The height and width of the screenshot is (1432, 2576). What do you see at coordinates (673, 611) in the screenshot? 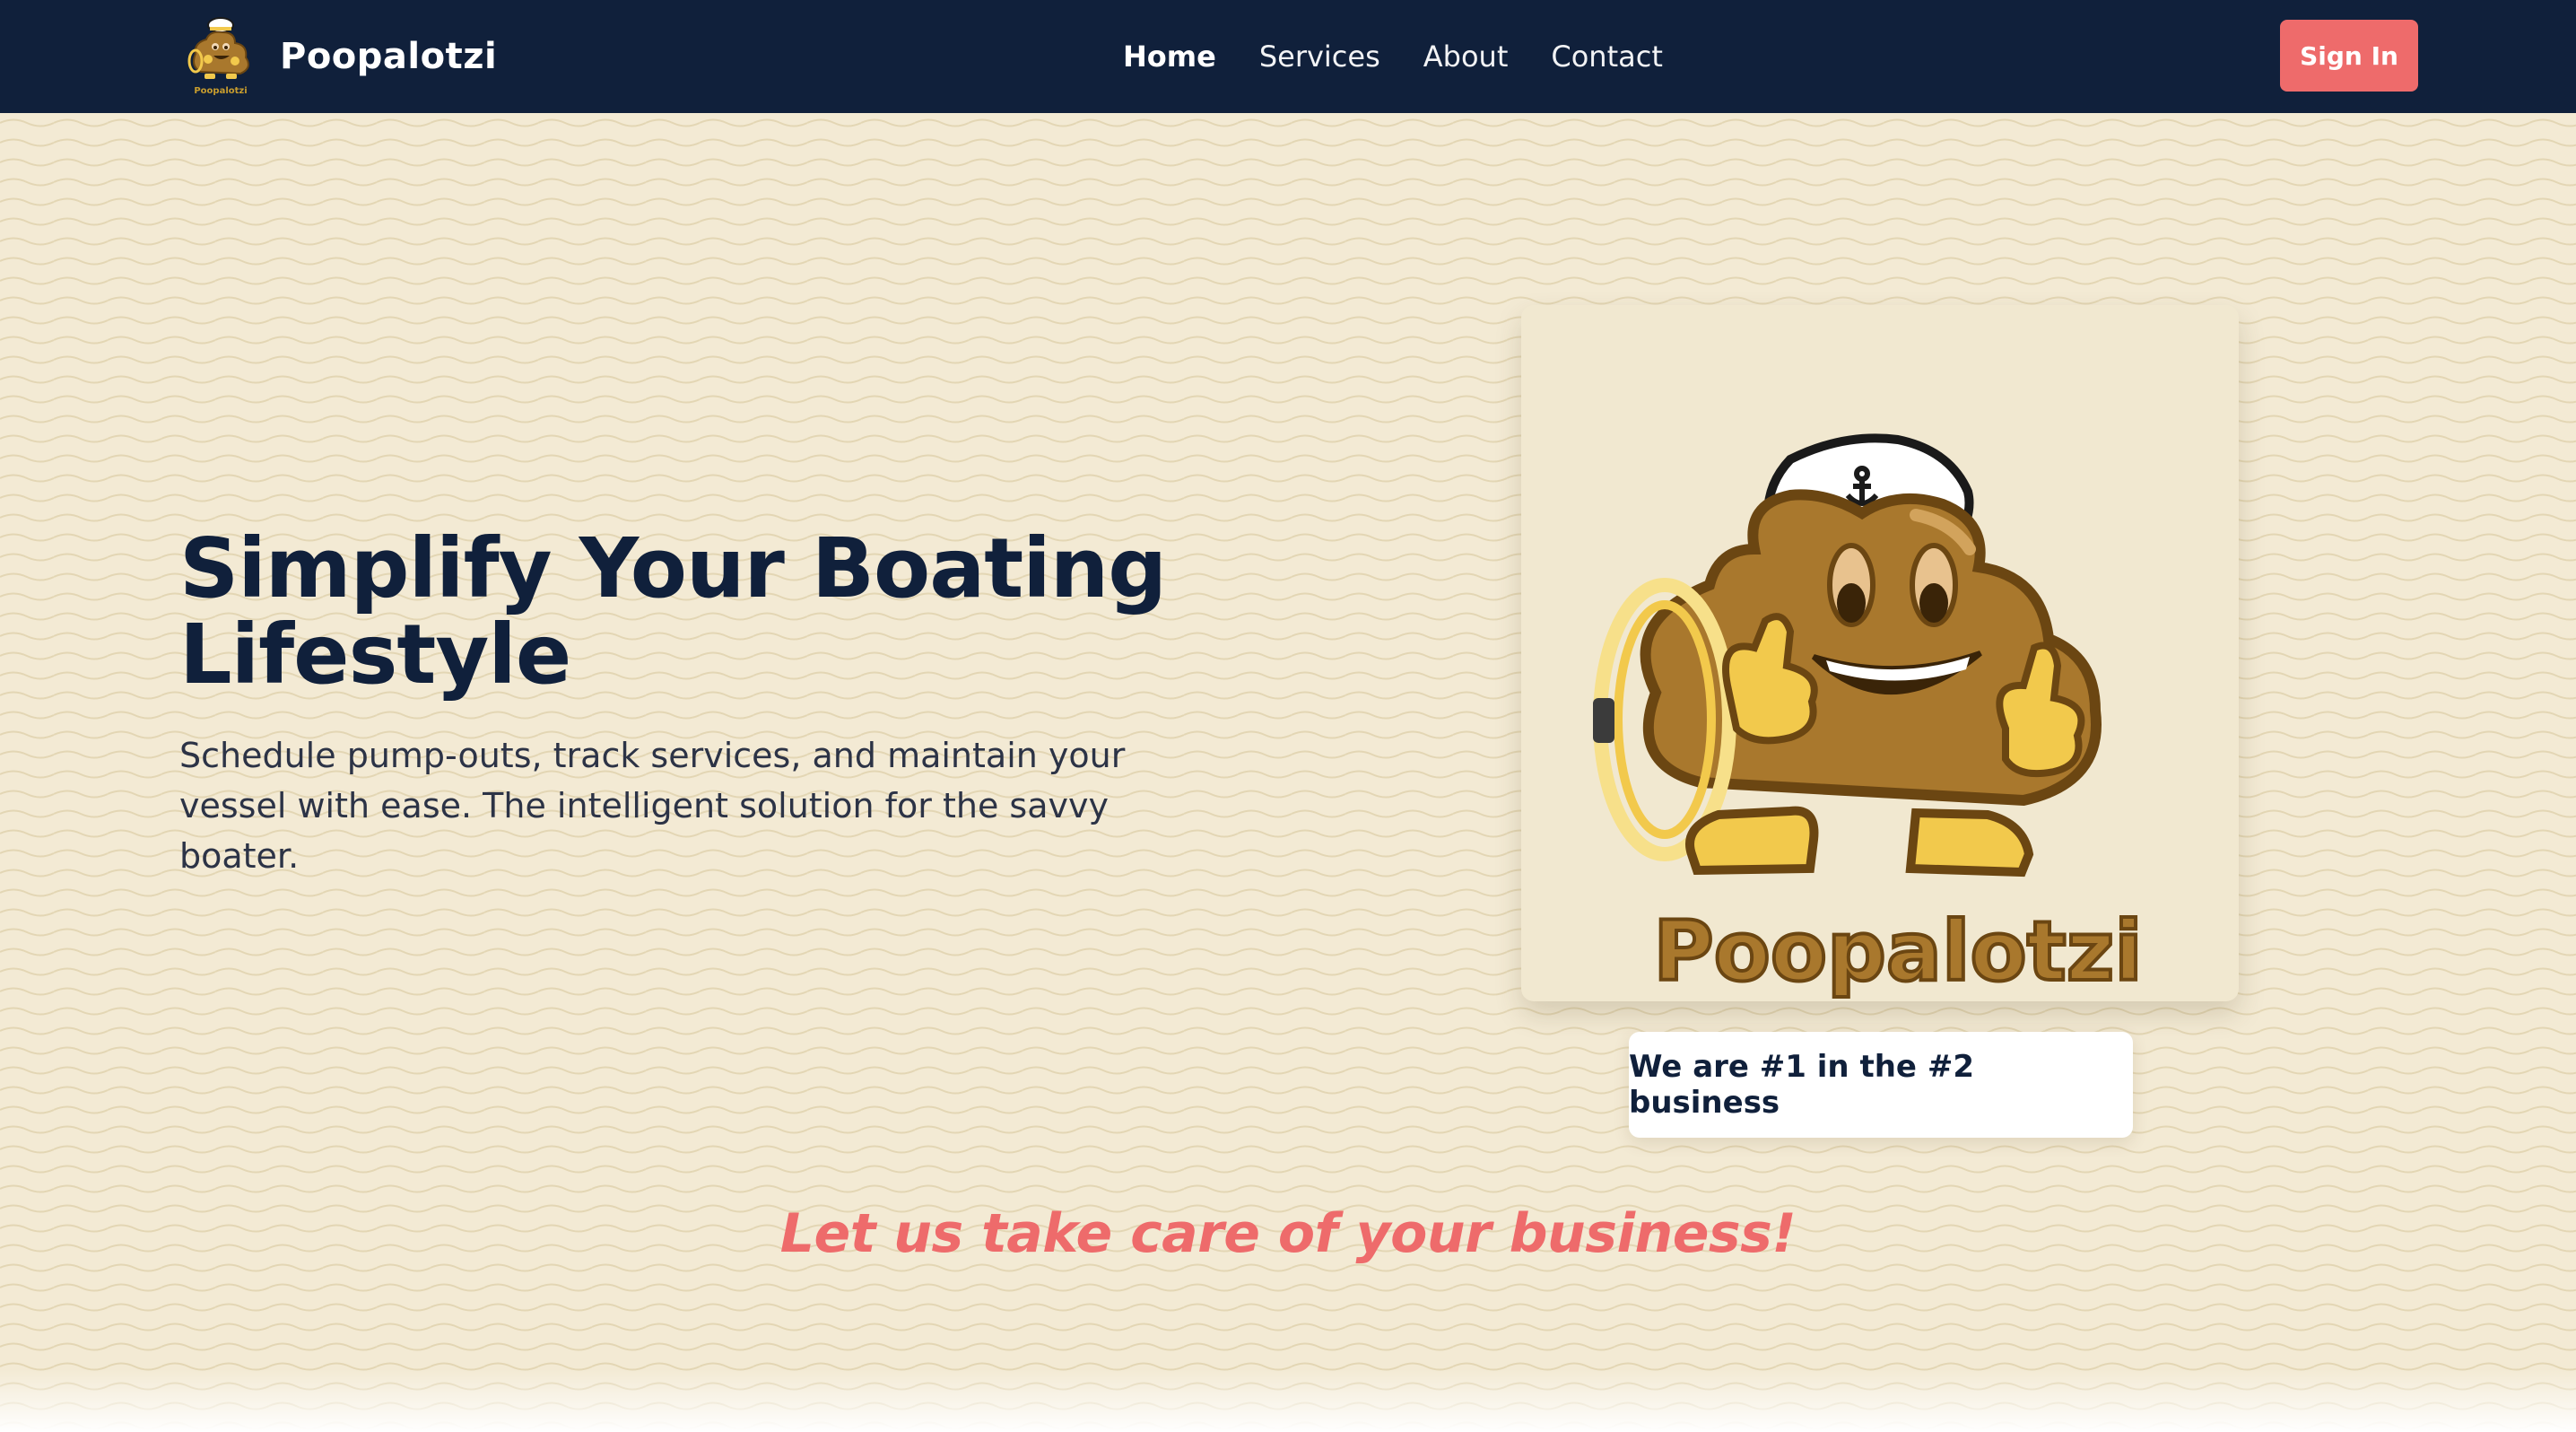
I see `hero-title: Simplify Your Boating Lifestyle` at bounding box center [673, 611].